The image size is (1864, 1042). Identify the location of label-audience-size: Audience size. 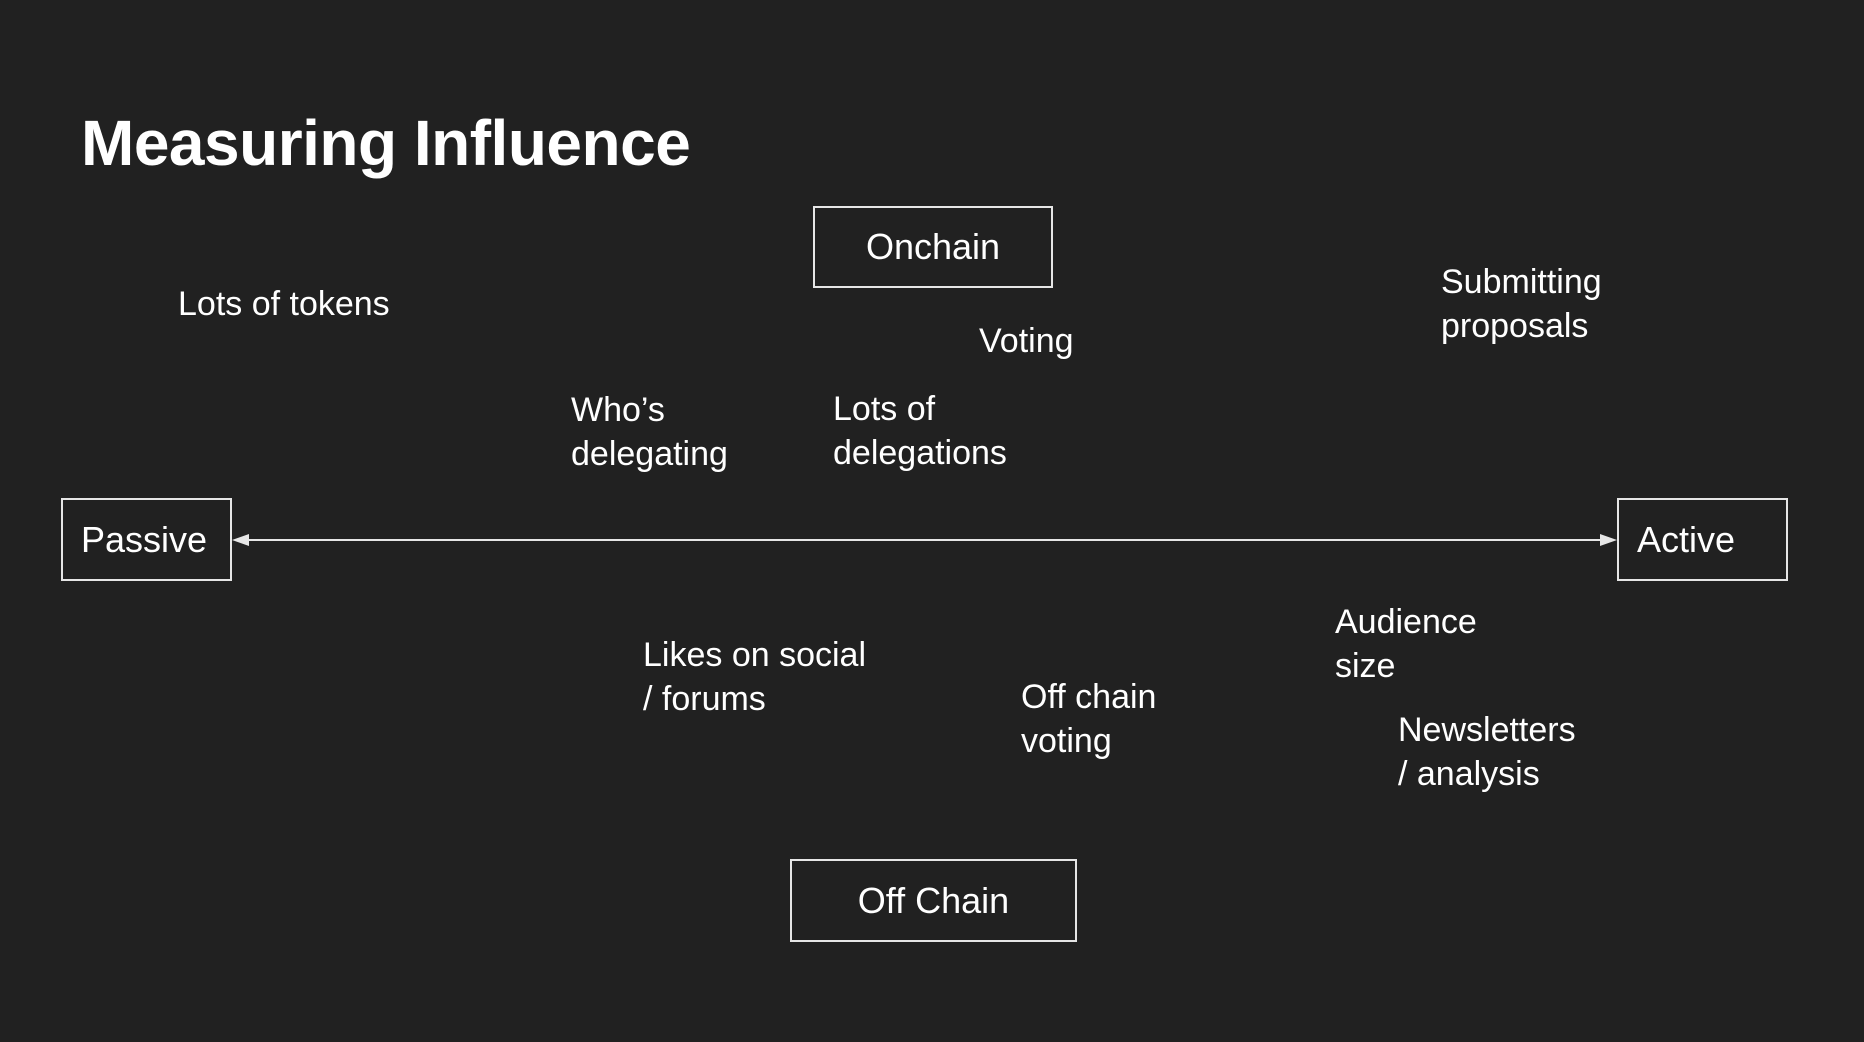
(1406, 644).